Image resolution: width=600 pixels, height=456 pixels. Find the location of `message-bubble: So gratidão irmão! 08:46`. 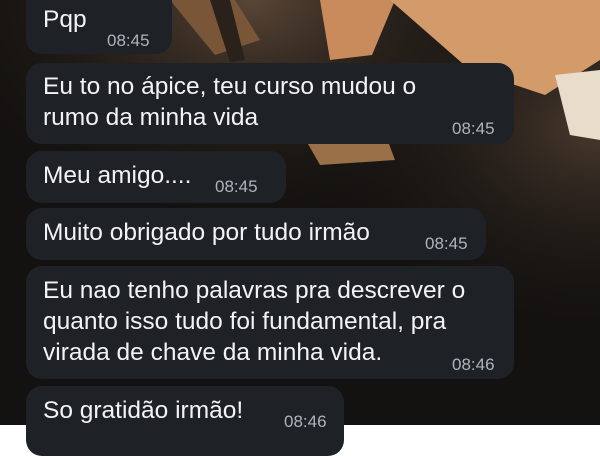

message-bubble: So gratidão irmão! 08:46 is located at coordinates (185, 421).